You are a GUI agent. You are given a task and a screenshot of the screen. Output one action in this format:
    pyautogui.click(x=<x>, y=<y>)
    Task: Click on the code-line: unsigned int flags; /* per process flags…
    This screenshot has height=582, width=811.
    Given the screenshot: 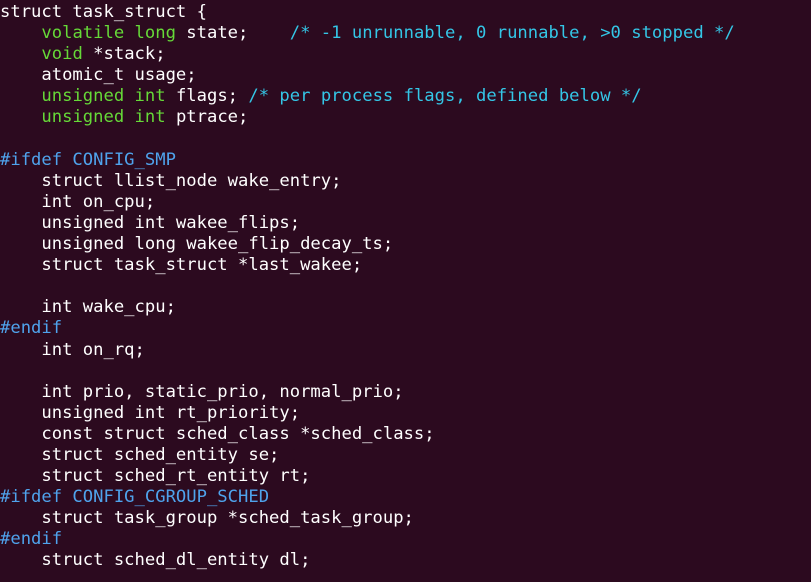 What is the action you would take?
    pyautogui.click(x=405, y=96)
    